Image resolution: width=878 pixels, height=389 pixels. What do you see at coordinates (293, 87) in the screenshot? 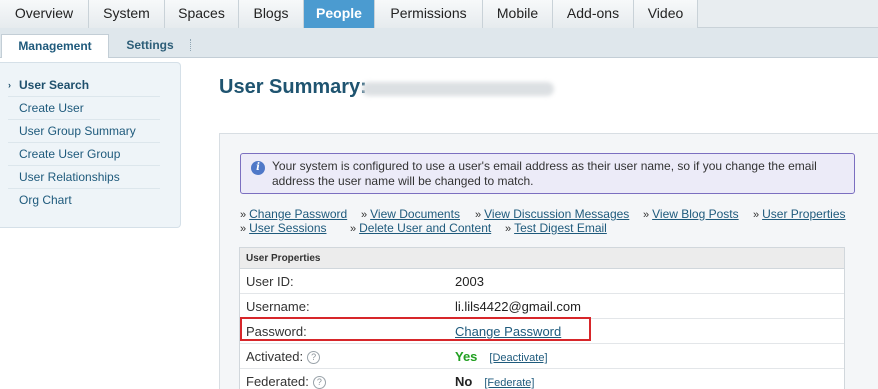
I see `page-title: User Summary:` at bounding box center [293, 87].